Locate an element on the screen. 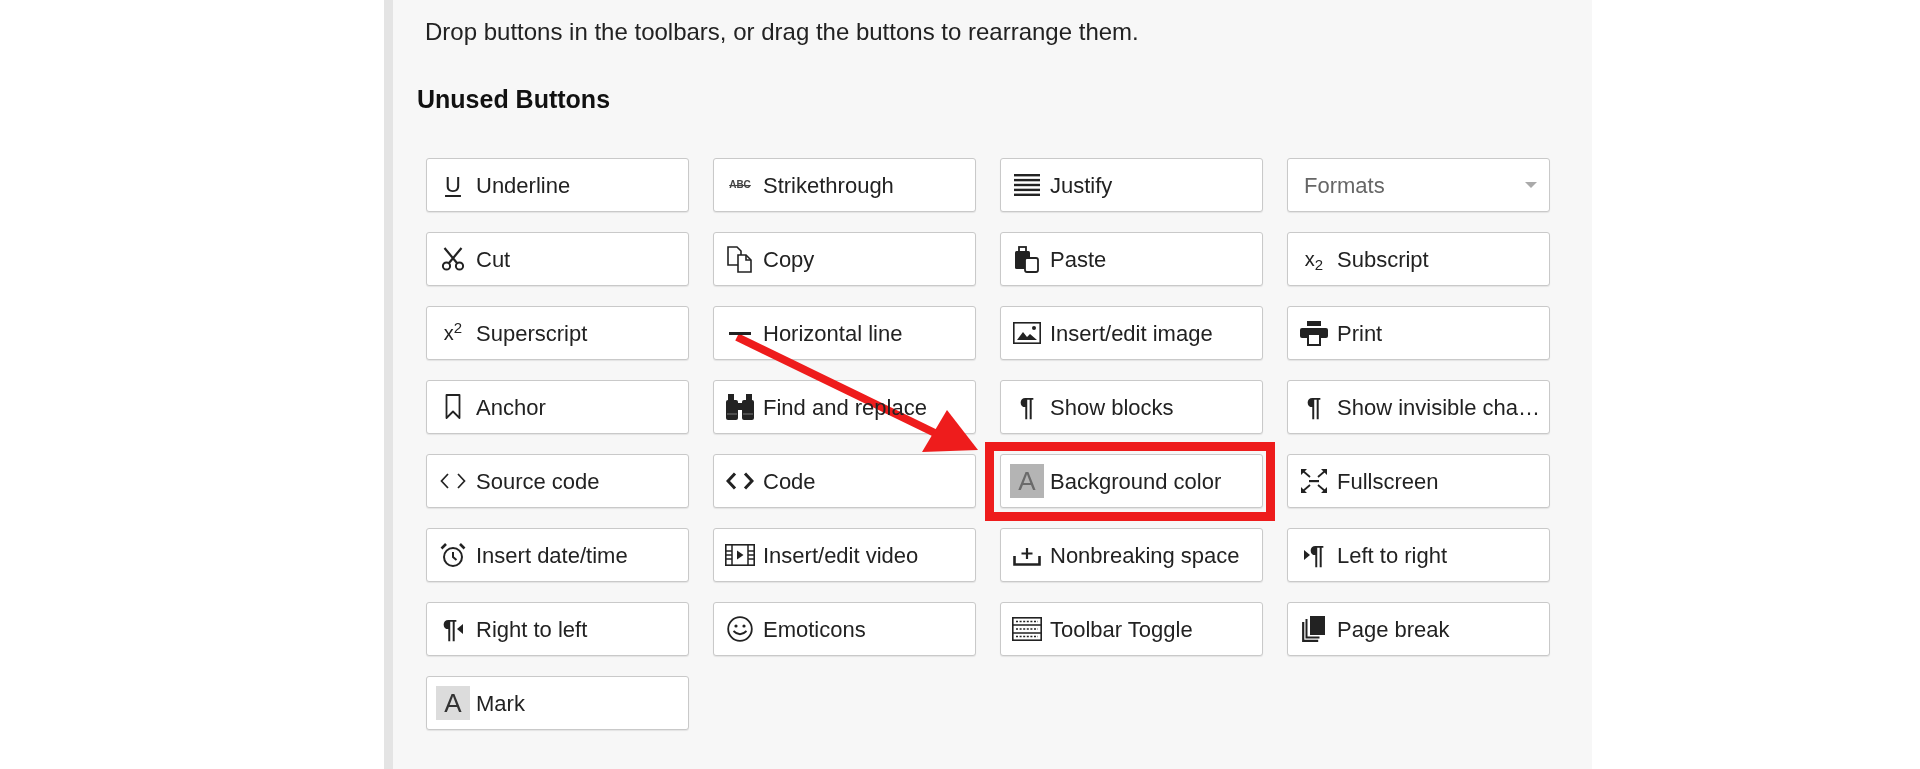 The height and width of the screenshot is (769, 1920). image-icon is located at coordinates (1027, 333).